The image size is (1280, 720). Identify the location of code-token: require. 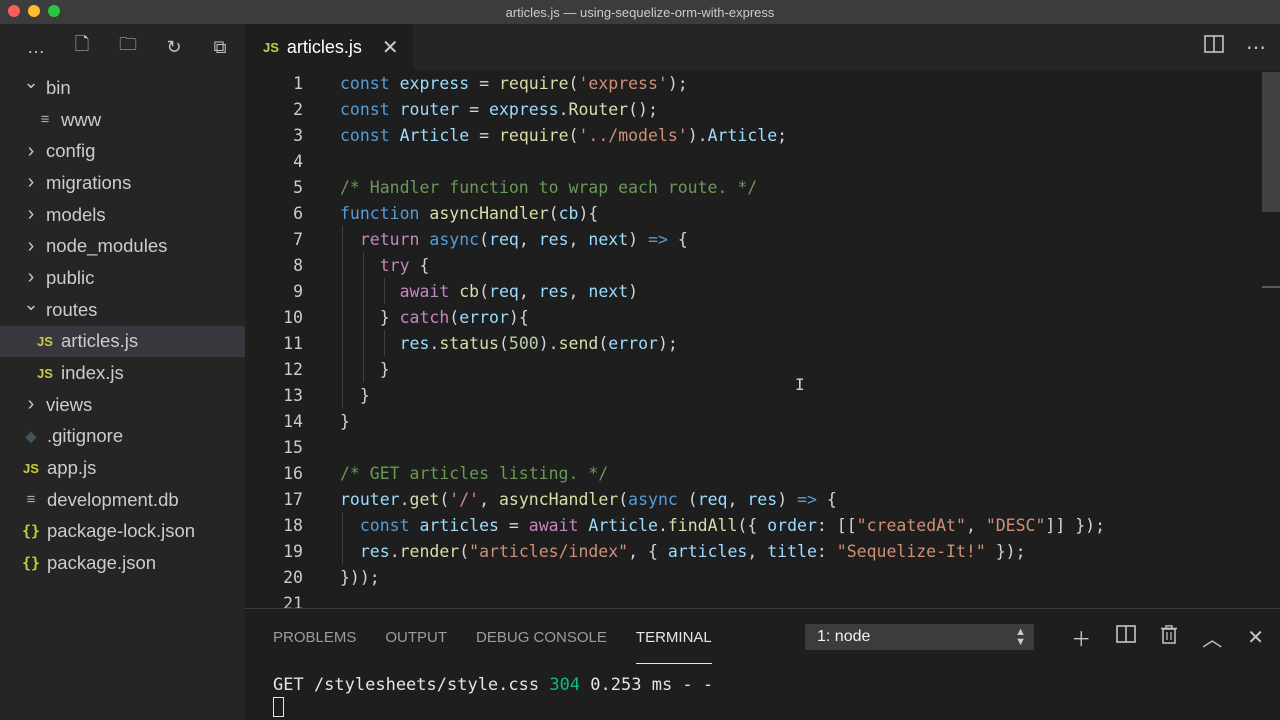
(533, 83).